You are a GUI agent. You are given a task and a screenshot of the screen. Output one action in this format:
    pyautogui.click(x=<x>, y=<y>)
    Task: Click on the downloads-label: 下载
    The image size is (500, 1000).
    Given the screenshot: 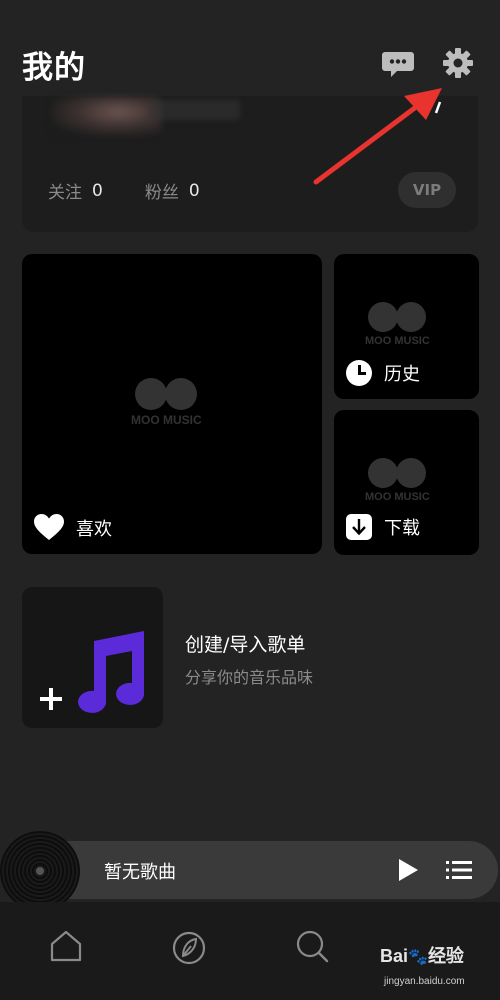 What is the action you would take?
    pyautogui.click(x=402, y=528)
    